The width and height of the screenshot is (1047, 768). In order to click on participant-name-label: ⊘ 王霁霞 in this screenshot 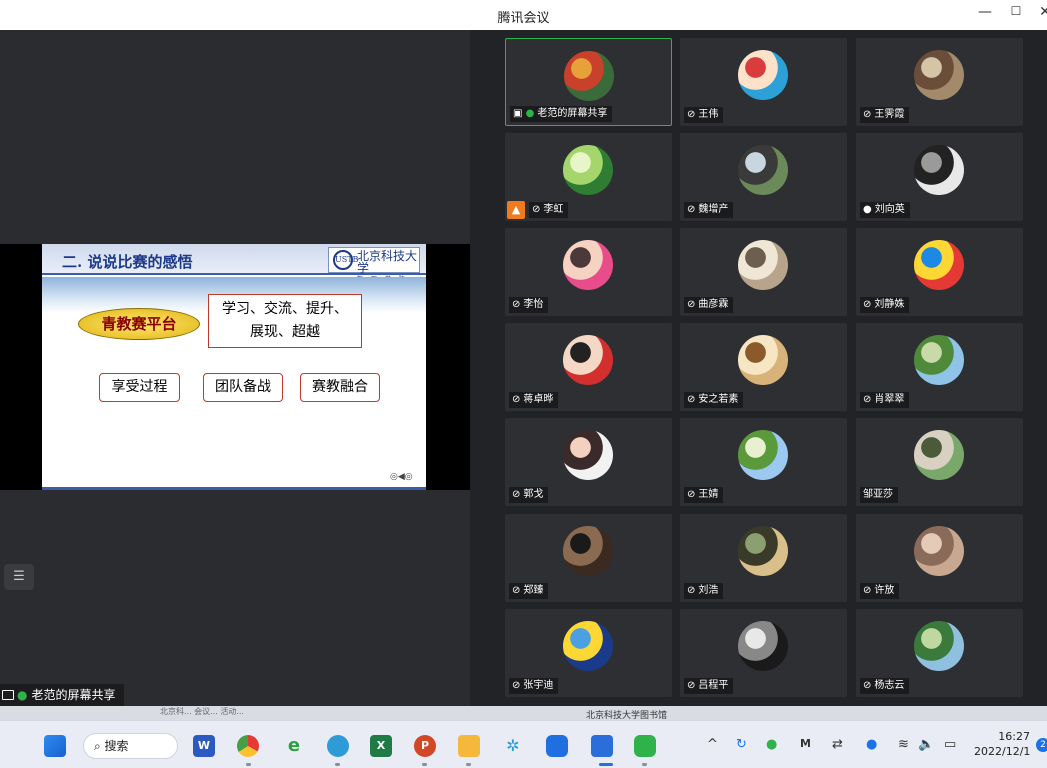, I will do `click(885, 115)`.